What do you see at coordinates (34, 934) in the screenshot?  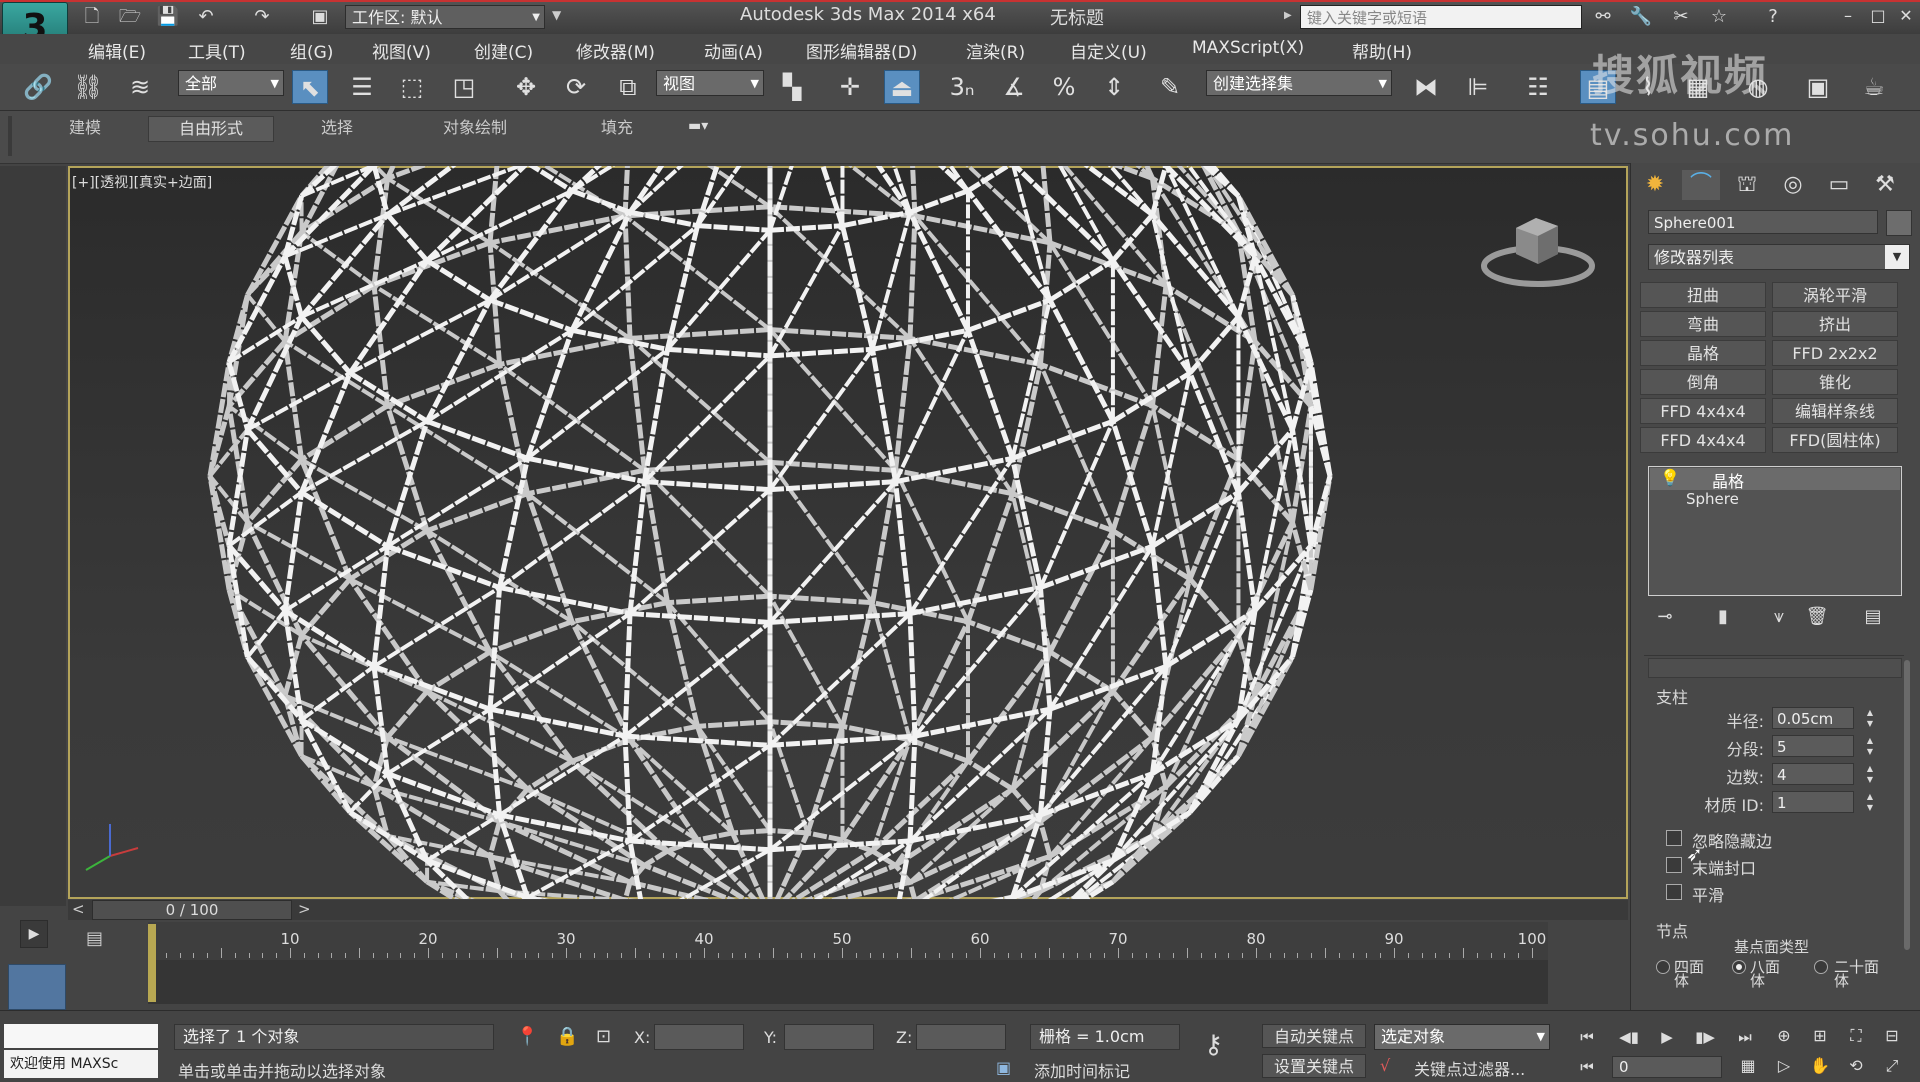 I see `open-mini-curve-editor-button: ▶` at bounding box center [34, 934].